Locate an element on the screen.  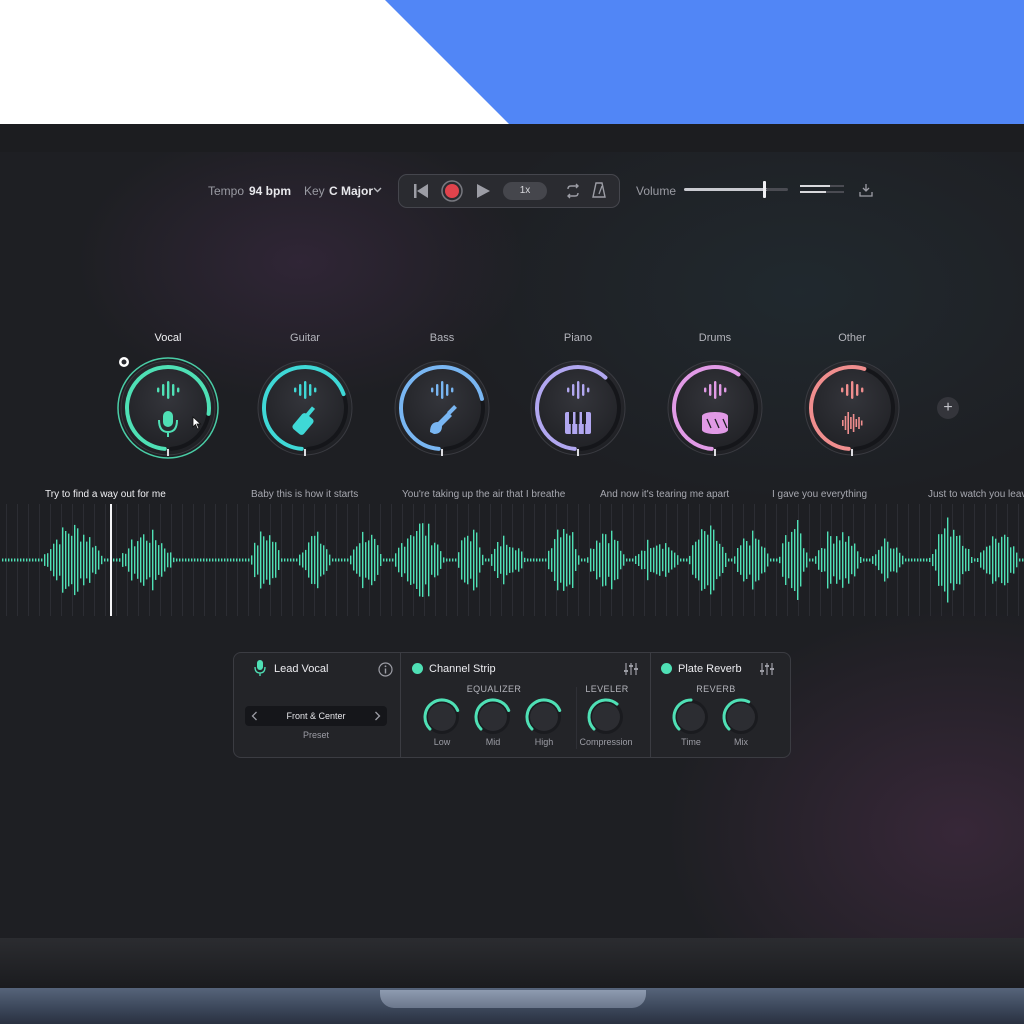
knob-low-label: Low is located at coordinates (442, 742).